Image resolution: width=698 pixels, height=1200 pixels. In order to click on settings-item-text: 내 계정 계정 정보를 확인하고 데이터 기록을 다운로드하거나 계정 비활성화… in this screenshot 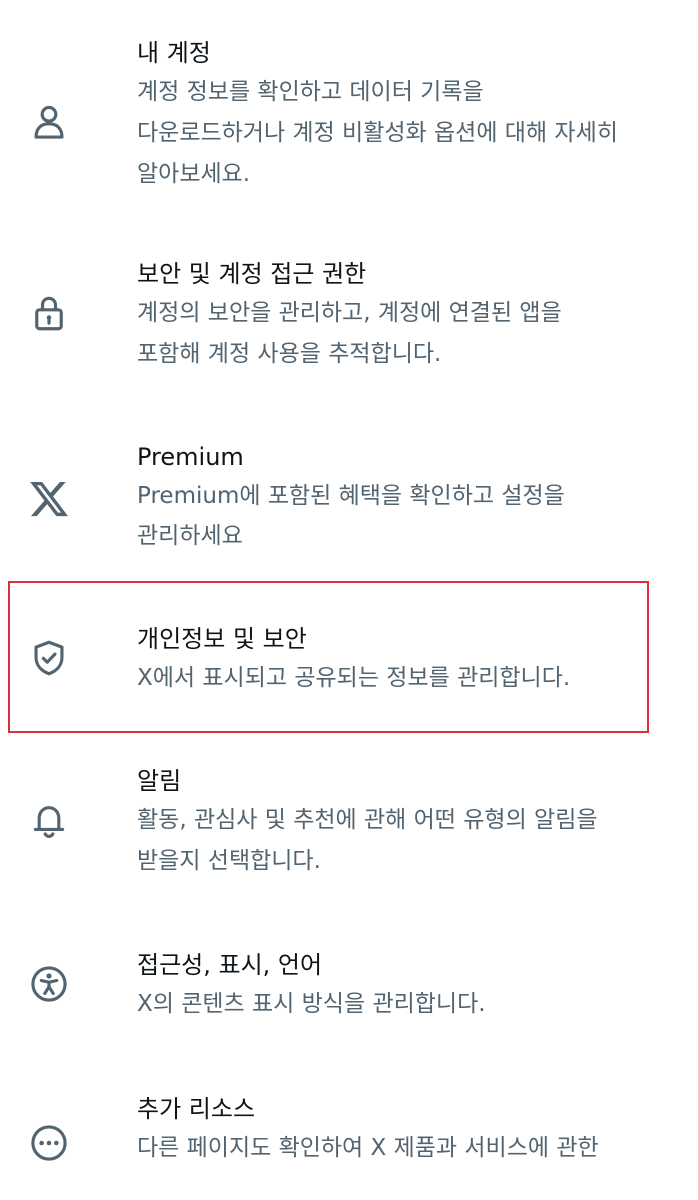, I will do `click(407, 114)`.